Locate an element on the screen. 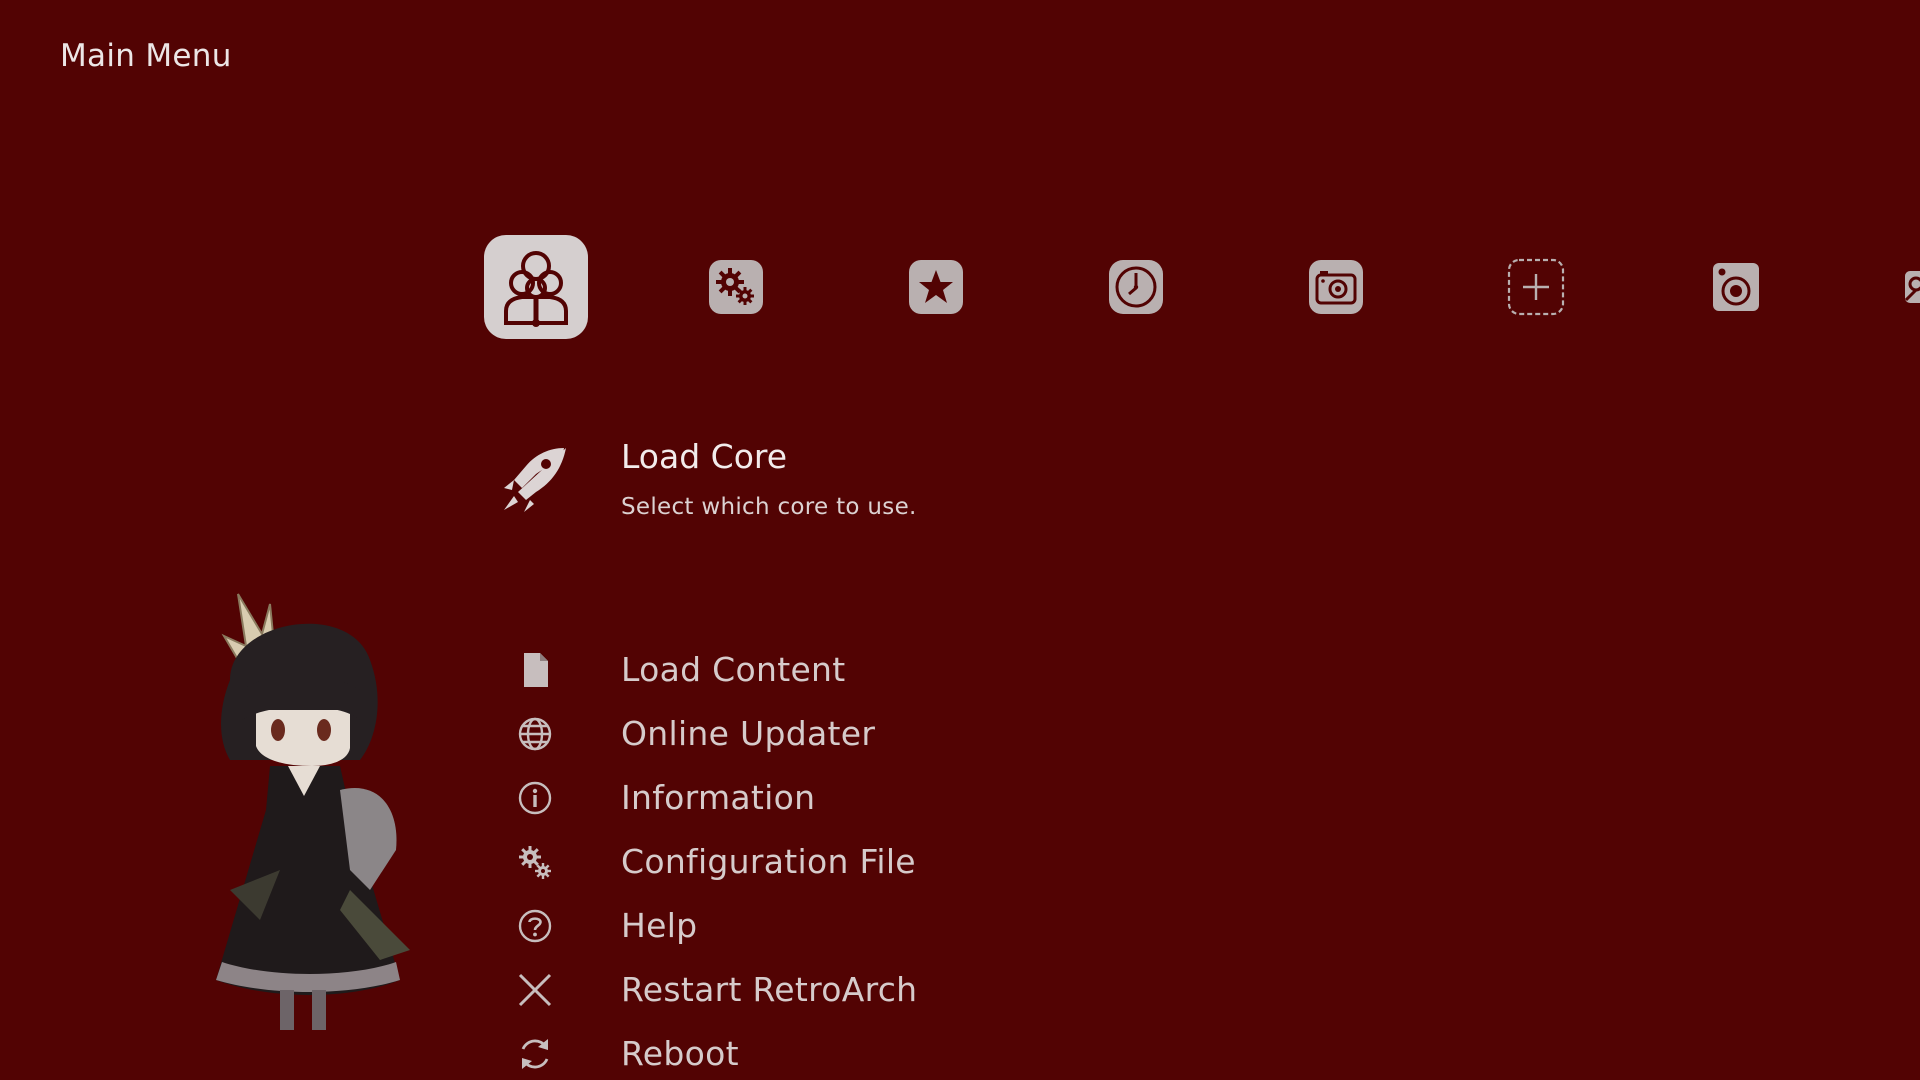  video-icon is located at coordinates (1912, 287).